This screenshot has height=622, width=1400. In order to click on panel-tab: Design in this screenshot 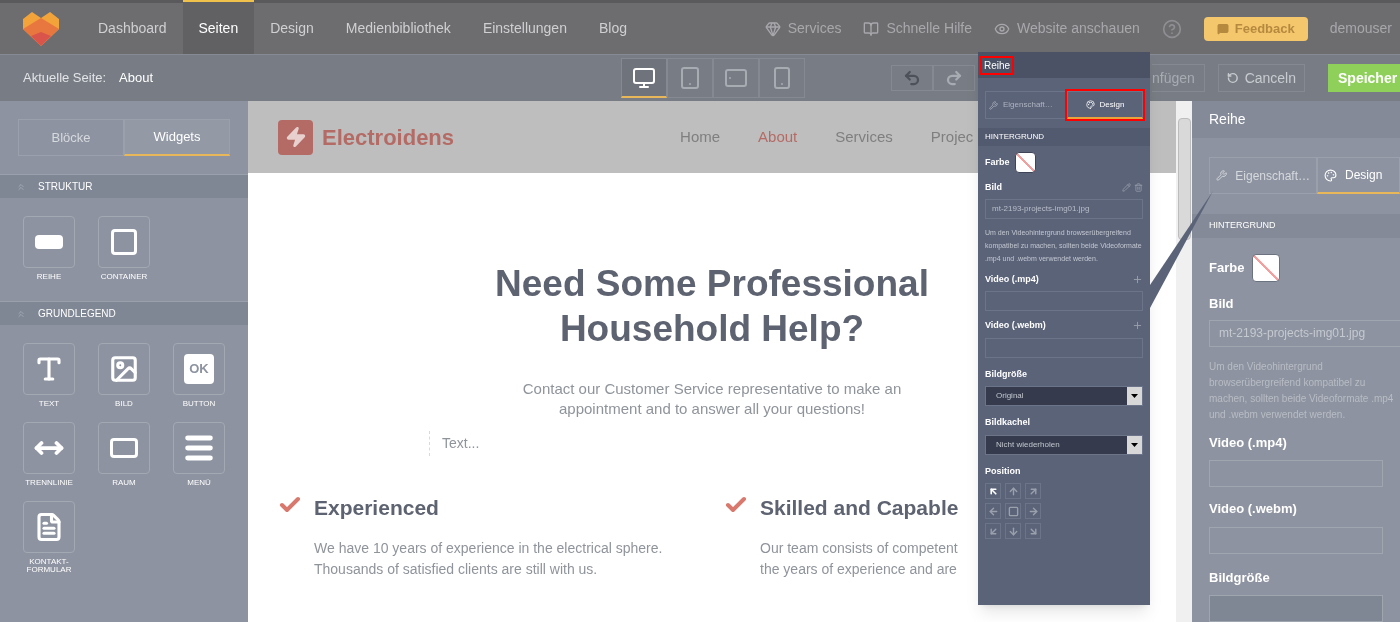, I will do `click(1358, 176)`.